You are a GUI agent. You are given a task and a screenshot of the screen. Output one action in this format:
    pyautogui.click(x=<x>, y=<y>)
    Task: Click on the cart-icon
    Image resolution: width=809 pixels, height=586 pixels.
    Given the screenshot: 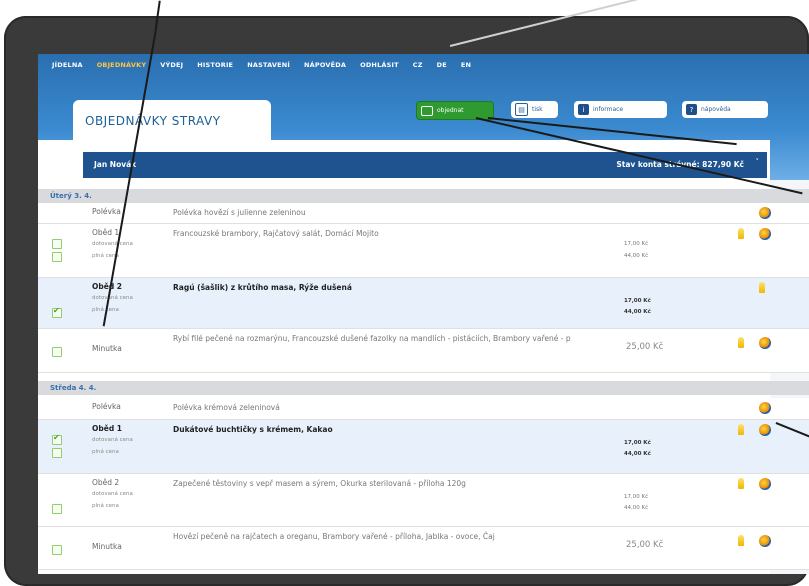 What is the action you would take?
    pyautogui.click(x=427, y=110)
    